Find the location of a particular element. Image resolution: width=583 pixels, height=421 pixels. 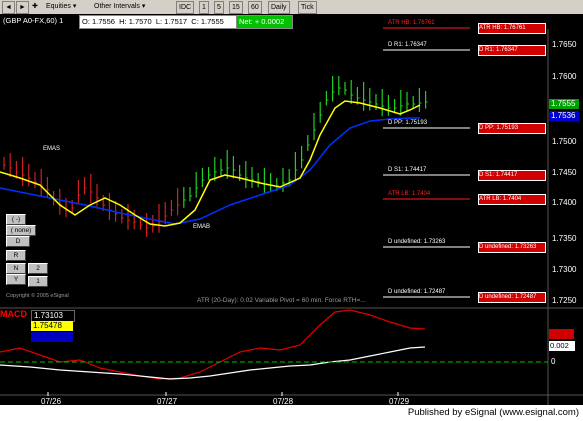

pivot-label-right: D PP: 1.75193 is located at coordinates (512, 128).